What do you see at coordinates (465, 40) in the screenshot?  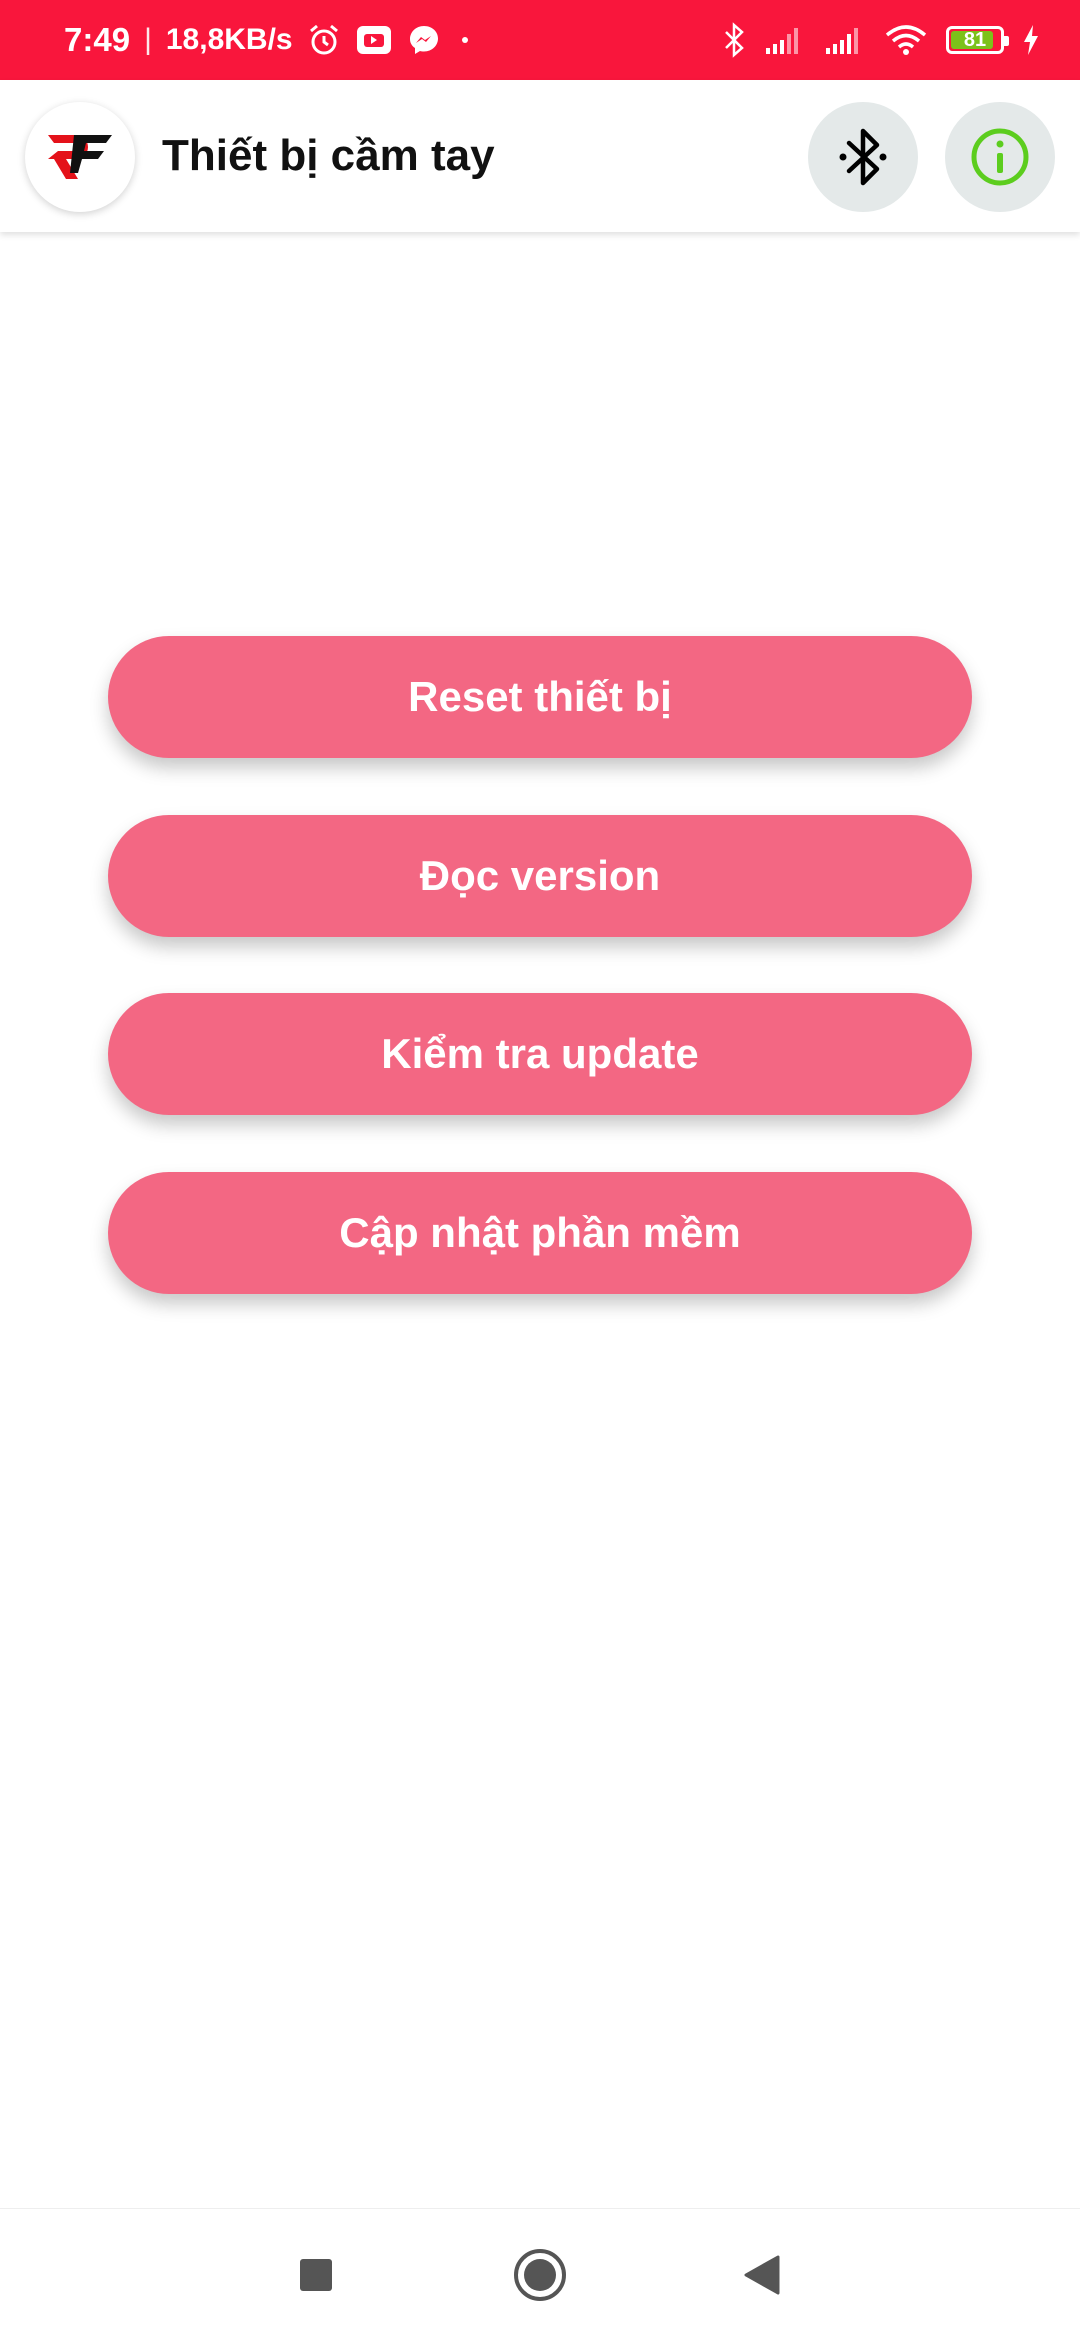 I see `dot-icon` at bounding box center [465, 40].